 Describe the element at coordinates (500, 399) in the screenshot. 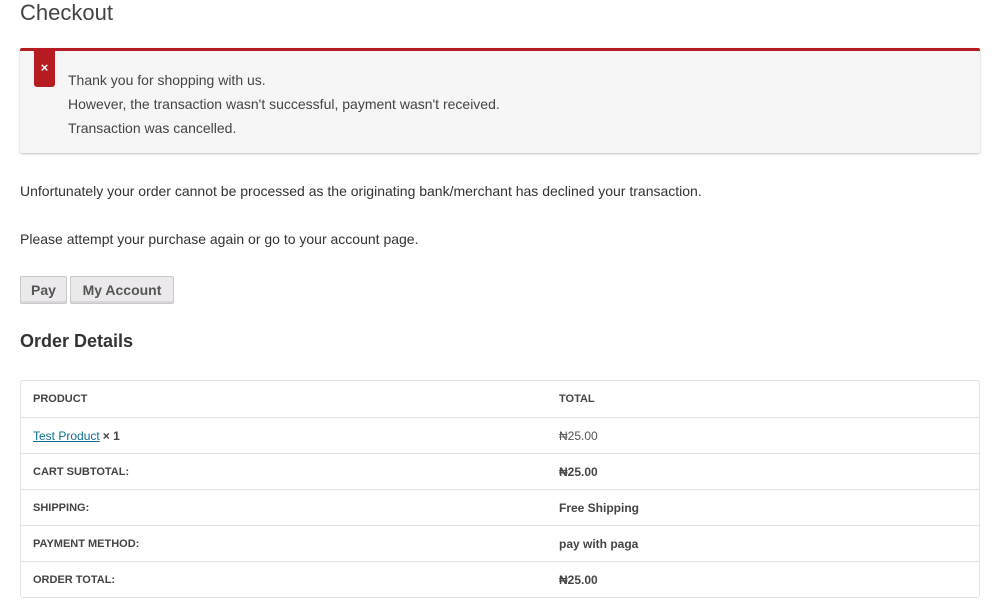

I see `table-header-row: PRODUCT TOTAL` at that location.